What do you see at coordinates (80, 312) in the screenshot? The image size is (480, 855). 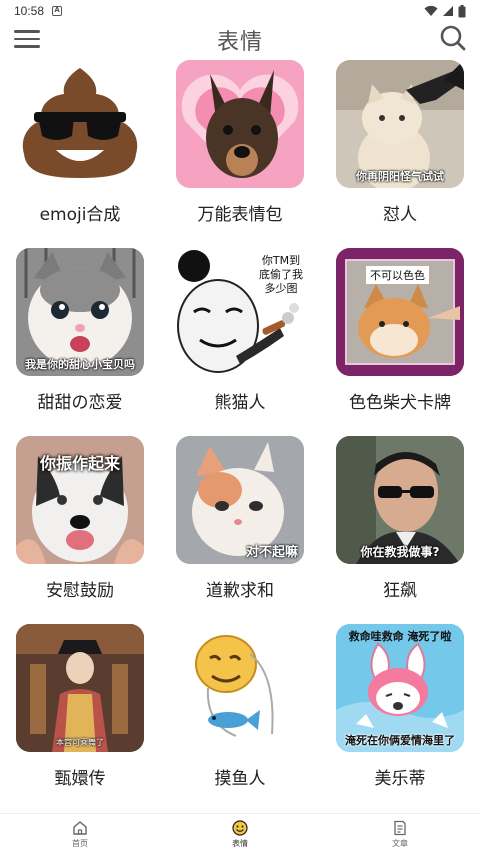 I see `kitten-thumbnail: 我是你的甜心小宝贝吗` at bounding box center [80, 312].